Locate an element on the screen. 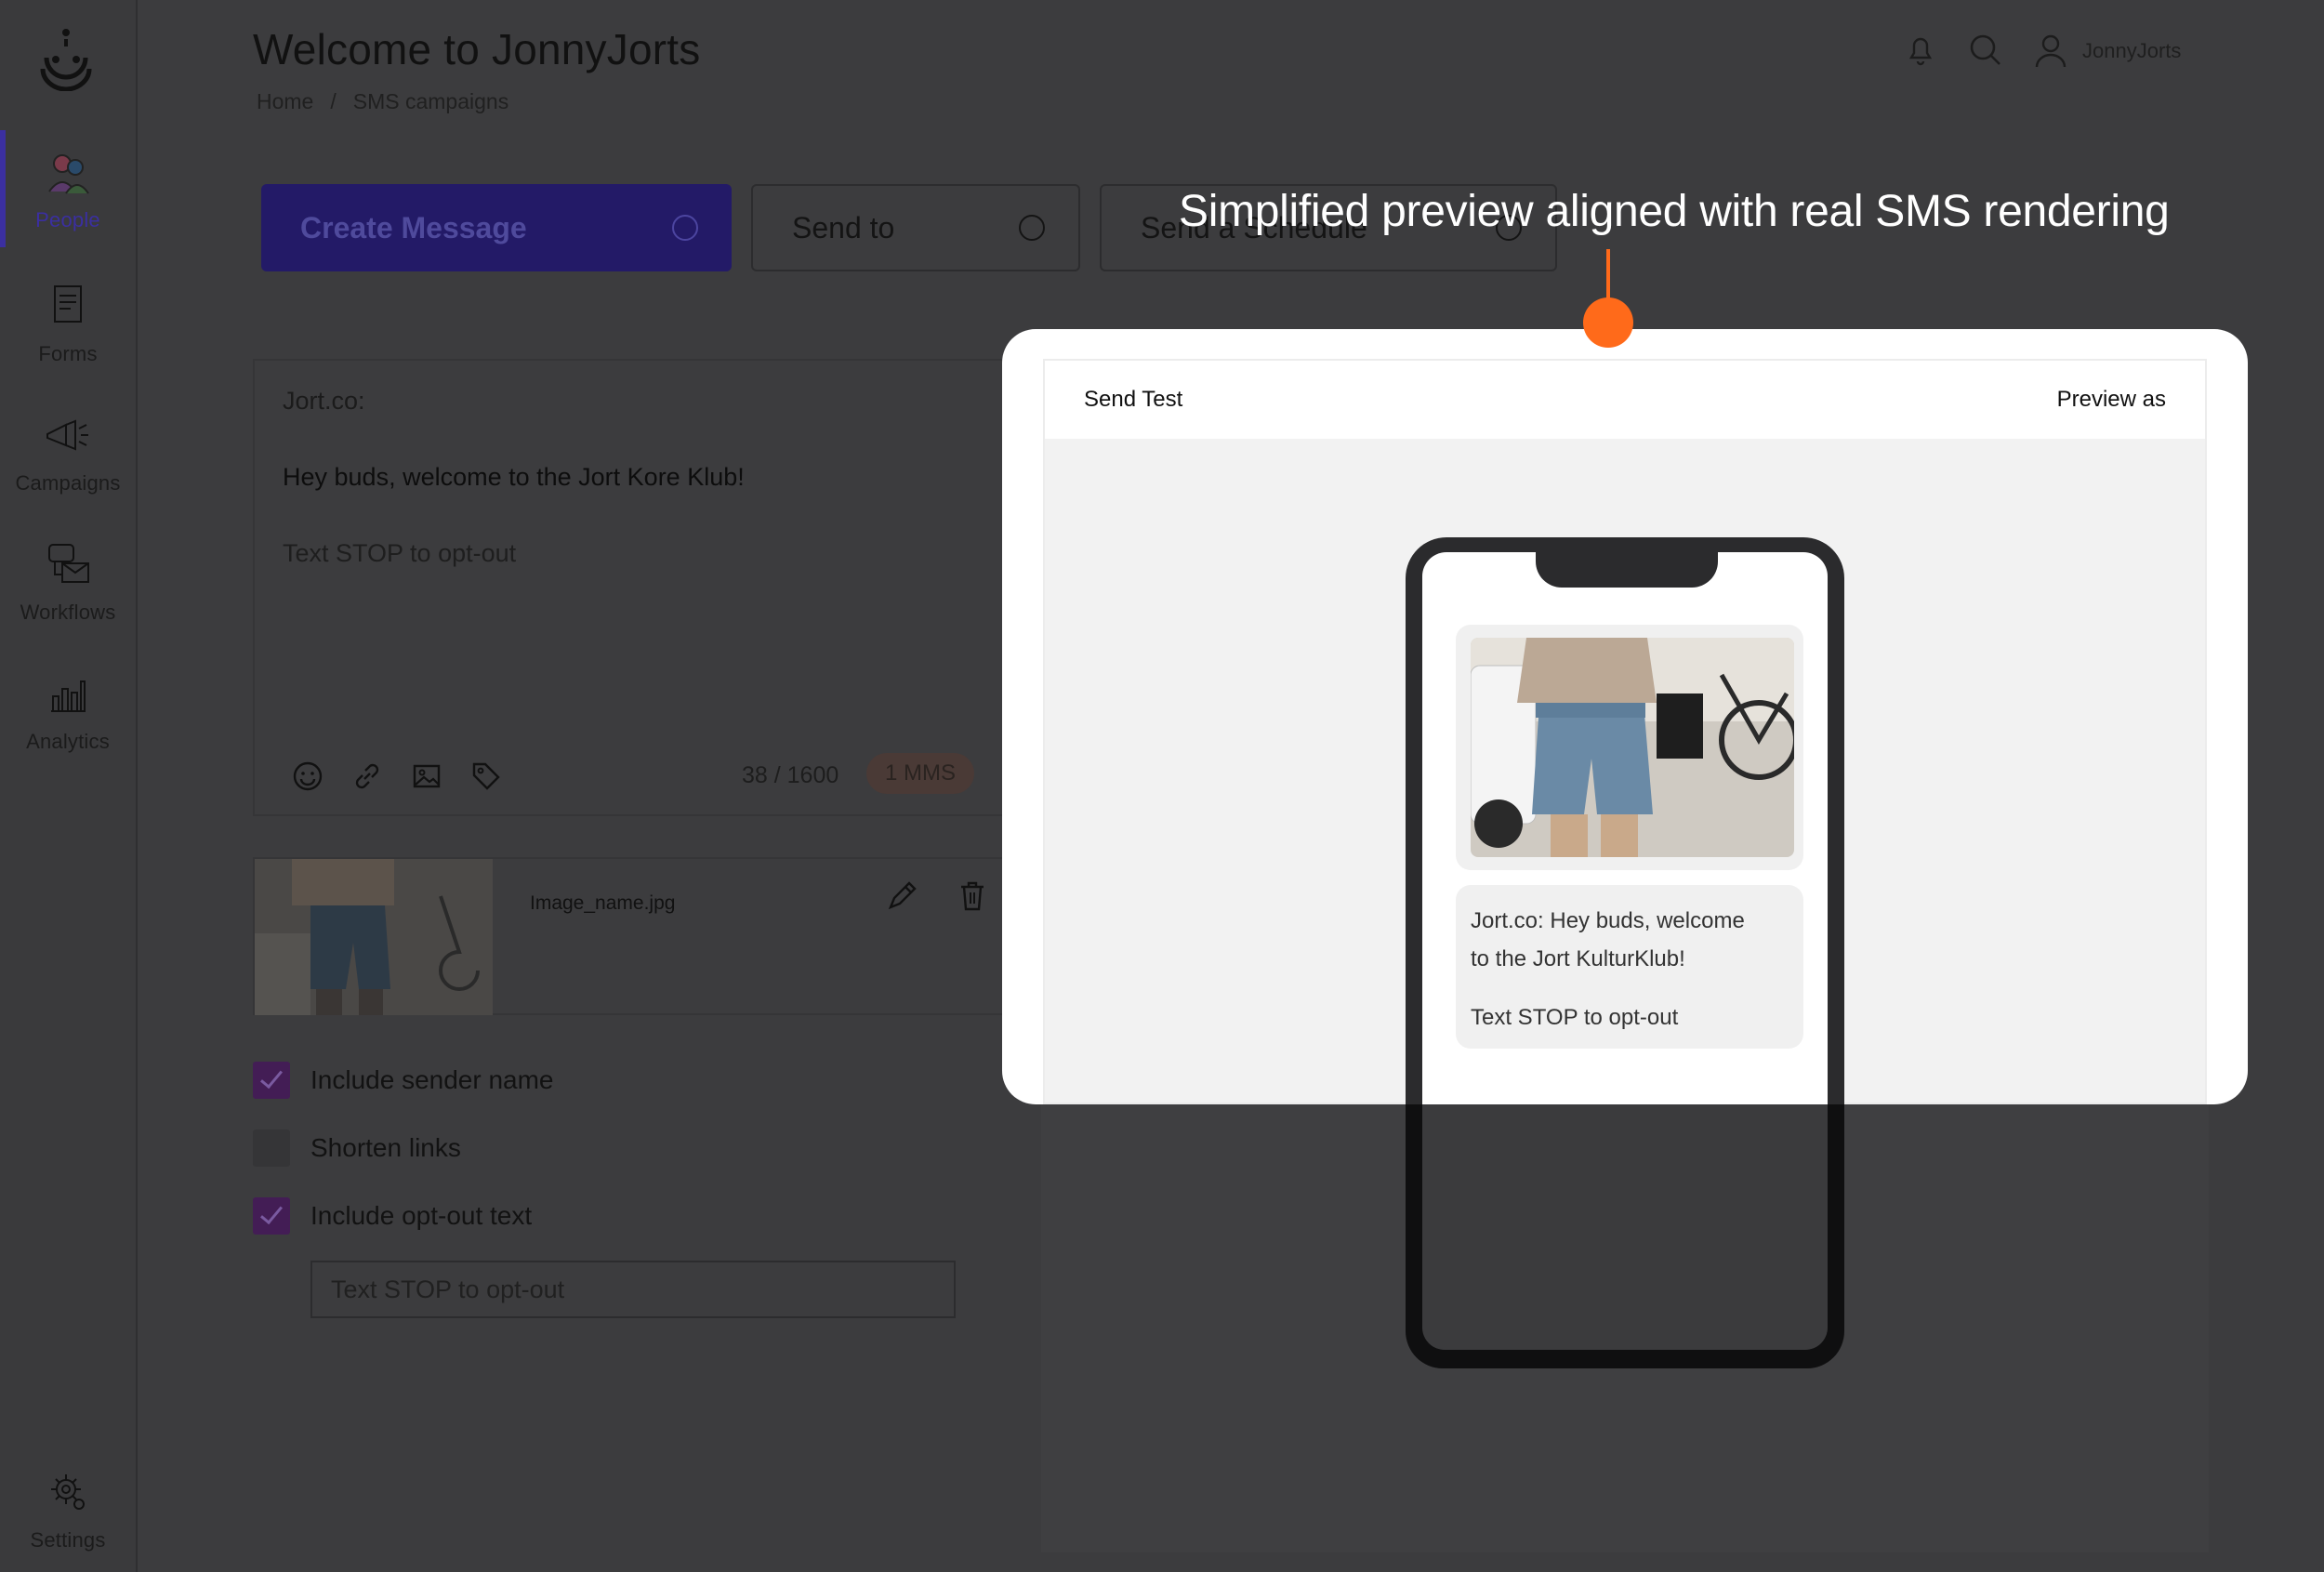  mms-image-bubble is located at coordinates (1629, 747).